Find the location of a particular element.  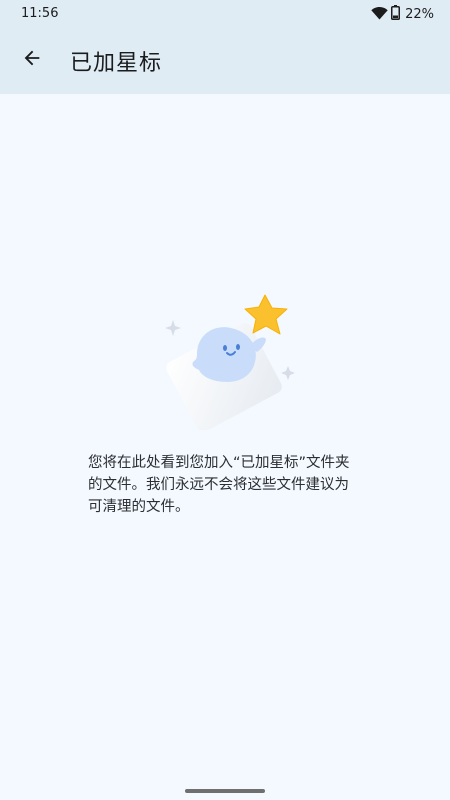

battery-icon is located at coordinates (396, 14).